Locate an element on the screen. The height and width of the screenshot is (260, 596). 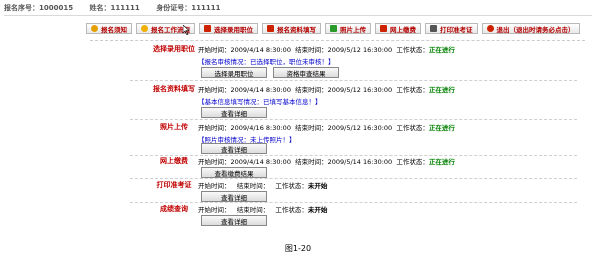
row-note: 【报名审核情况：已选择职位，职位未审核！】 is located at coordinates (266, 62).